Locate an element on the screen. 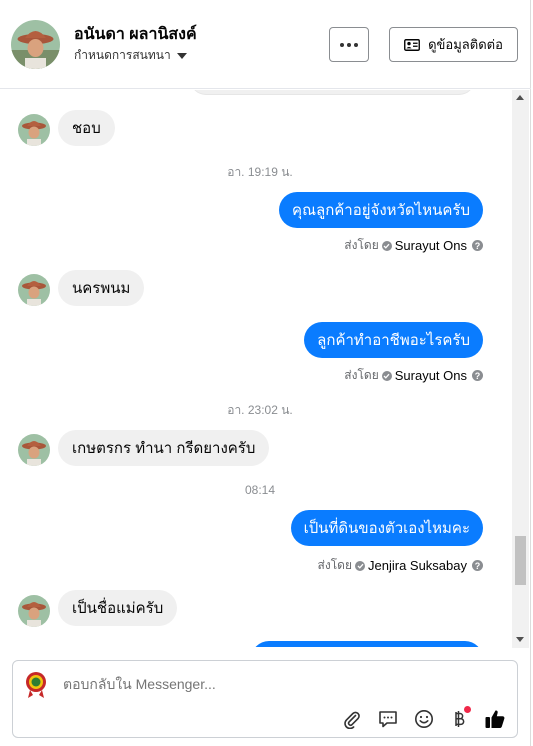 Image resolution: width=533 pixels, height=746 pixels. message-list-scrollbar is located at coordinates (520, 369).